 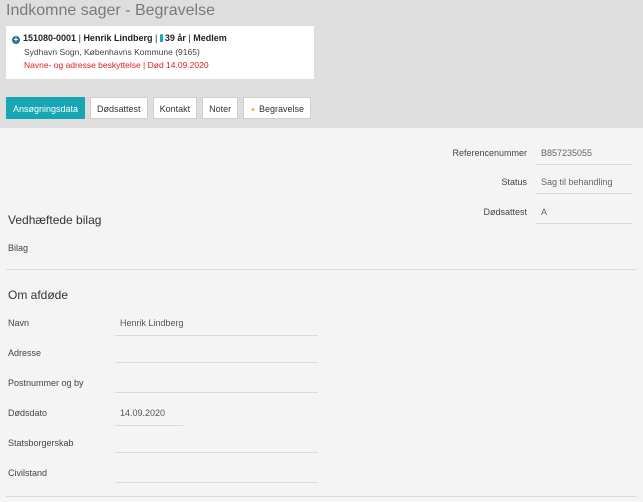 What do you see at coordinates (584, 215) in the screenshot?
I see `death-certificate-value: A` at bounding box center [584, 215].